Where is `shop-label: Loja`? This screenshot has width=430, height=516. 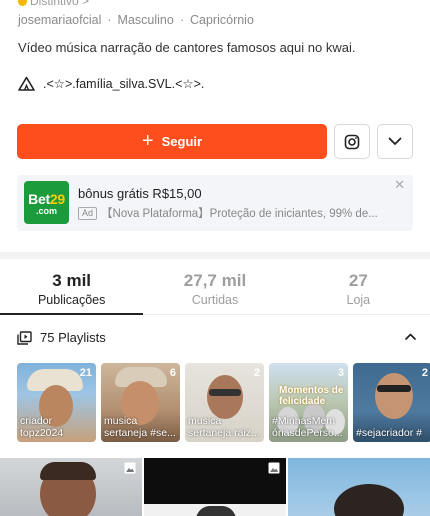 shop-label: Loja is located at coordinates (358, 300).